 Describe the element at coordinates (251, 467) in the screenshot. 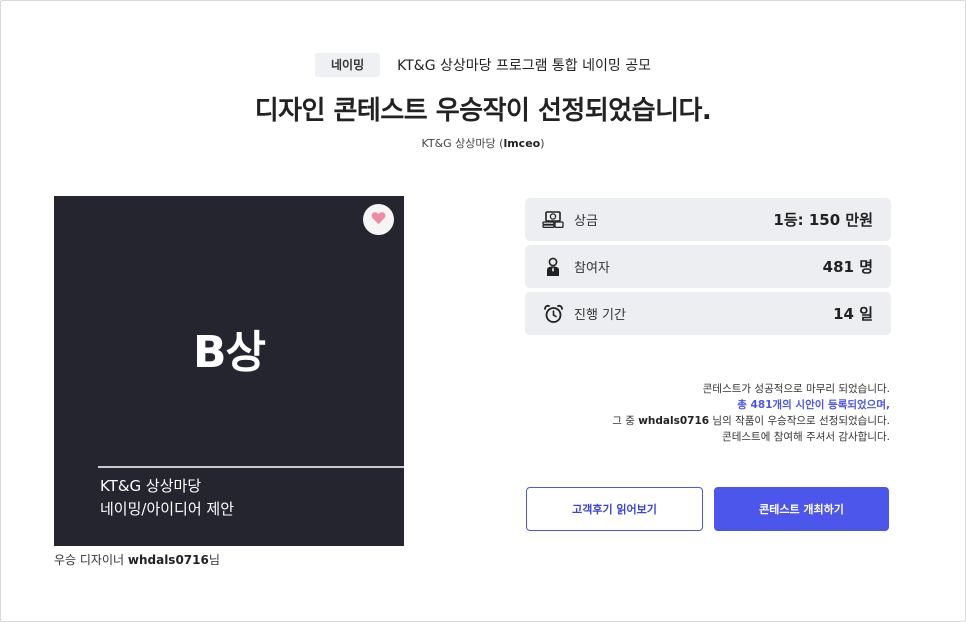

I see `artwork-divider` at that location.